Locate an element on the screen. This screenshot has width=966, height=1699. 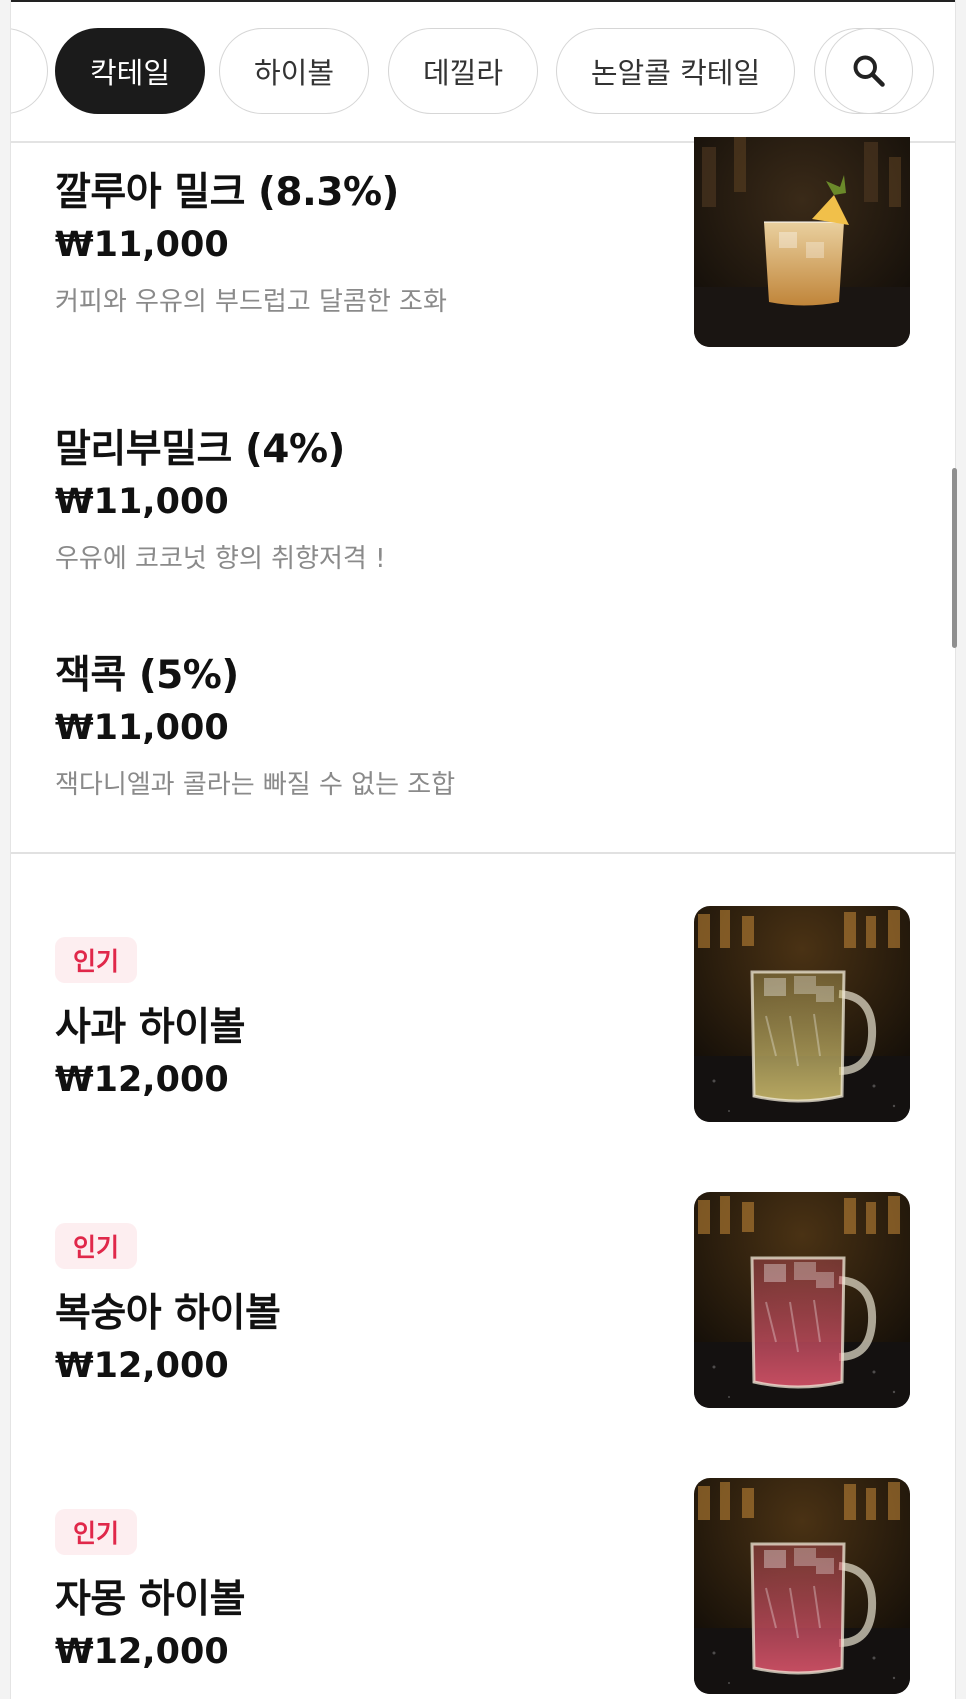
item-description: 우유에 코코넛 향의 취향저격 ! is located at coordinates (220, 559).